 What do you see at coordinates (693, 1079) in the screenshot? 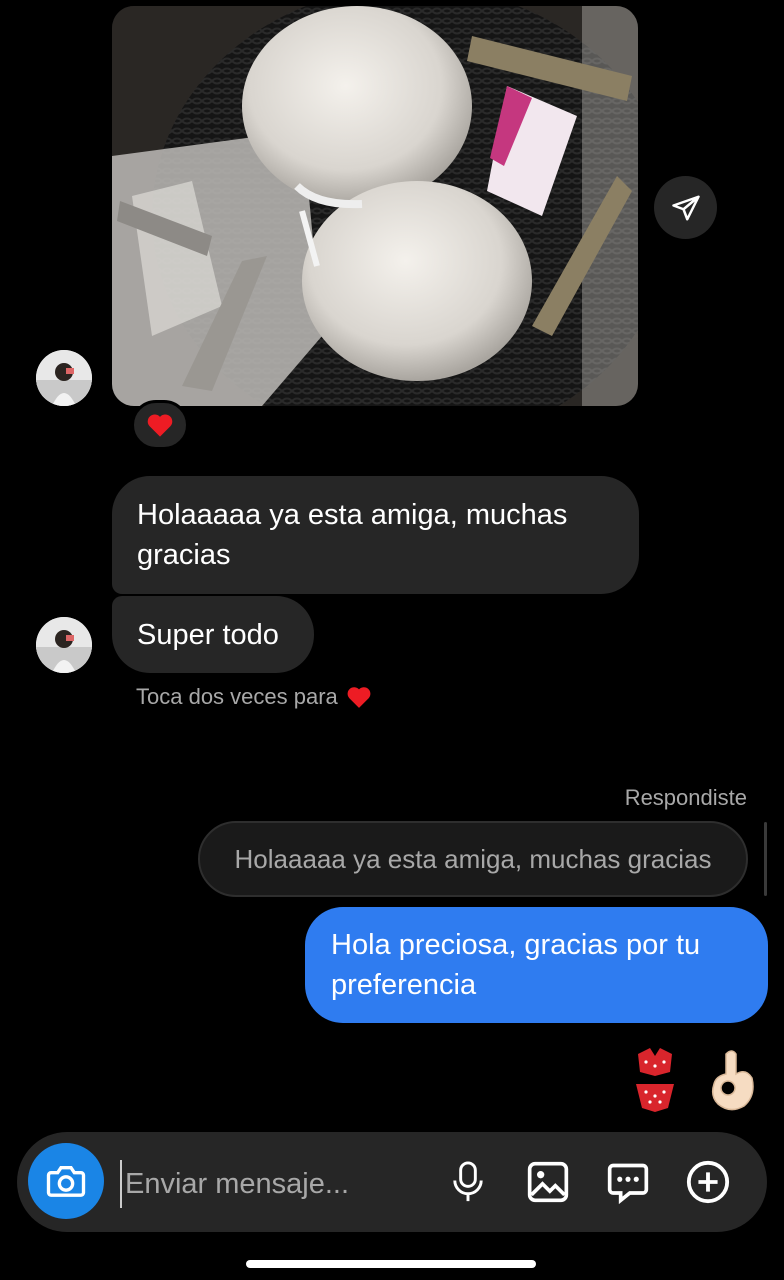
I see `sticker-row` at bounding box center [693, 1079].